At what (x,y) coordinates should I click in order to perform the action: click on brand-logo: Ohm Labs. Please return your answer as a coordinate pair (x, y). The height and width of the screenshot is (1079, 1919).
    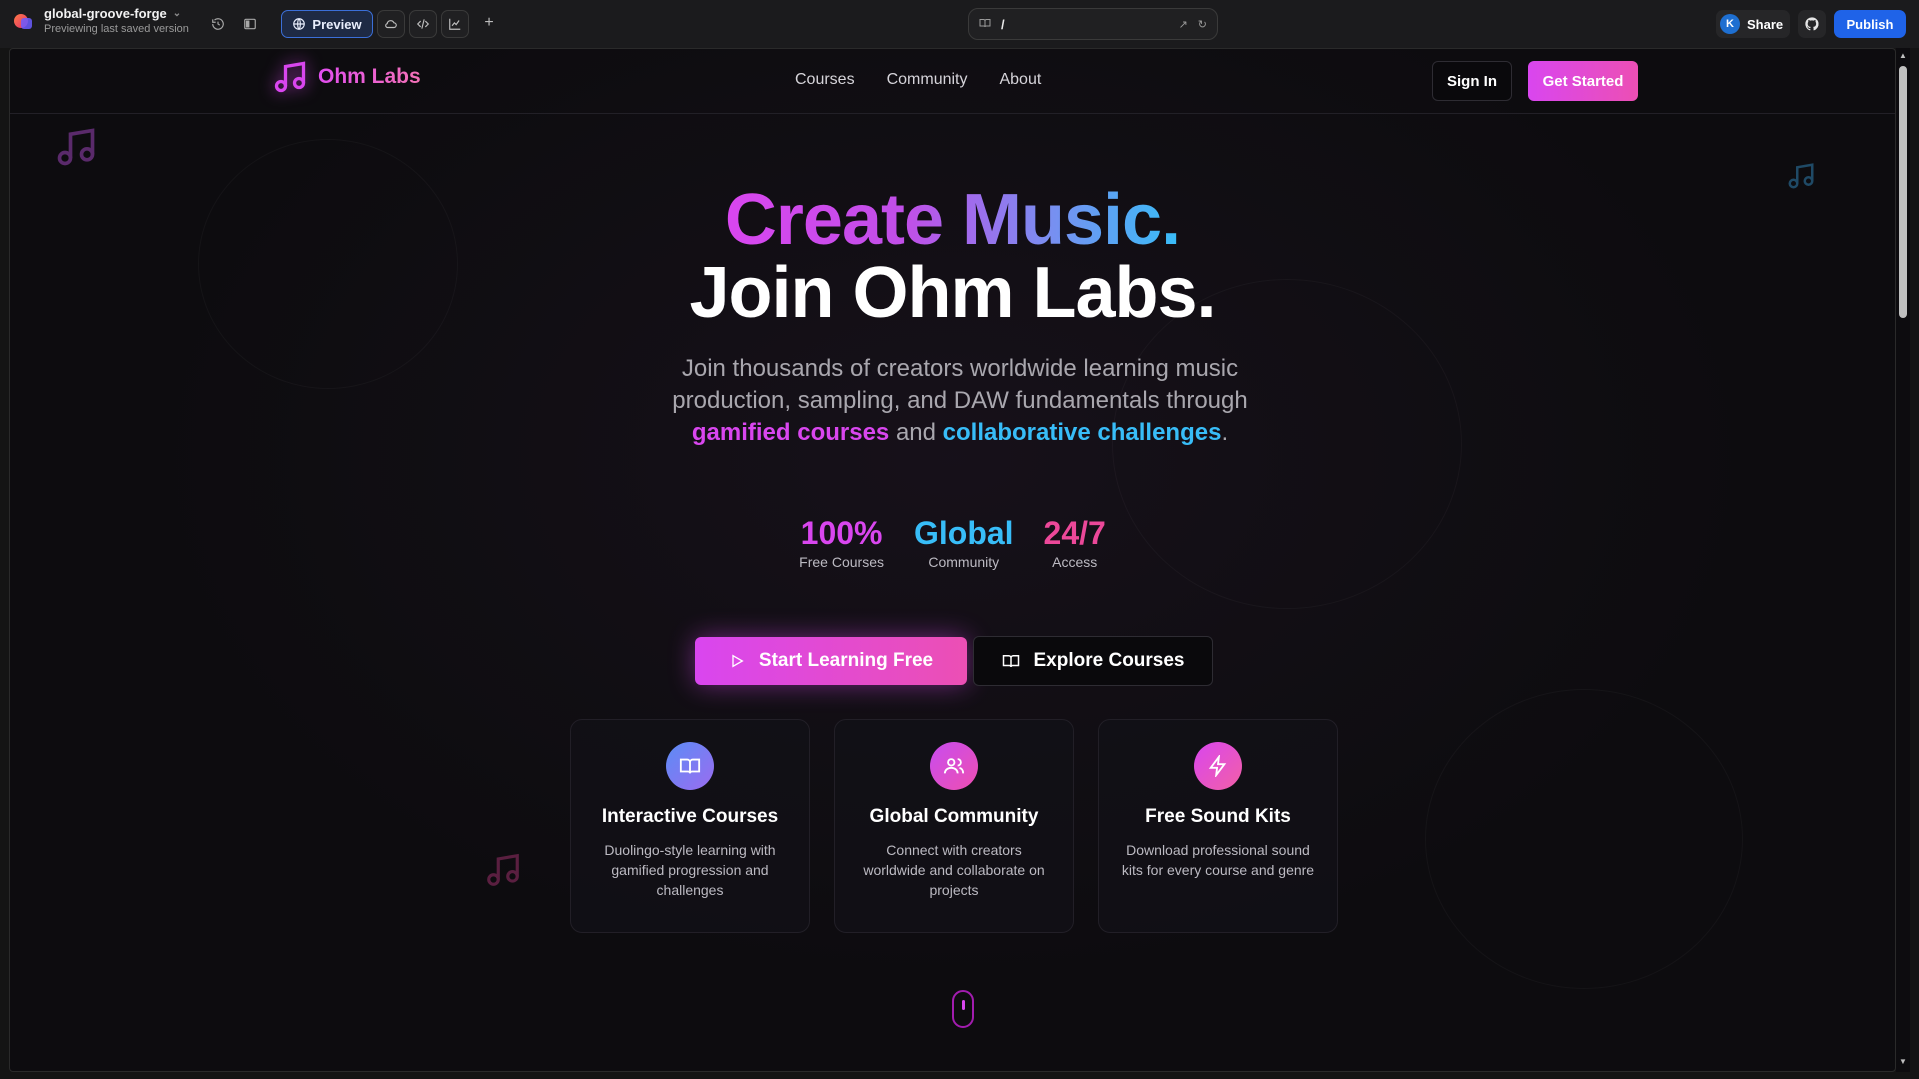
    Looking at the image, I should click on (346, 77).